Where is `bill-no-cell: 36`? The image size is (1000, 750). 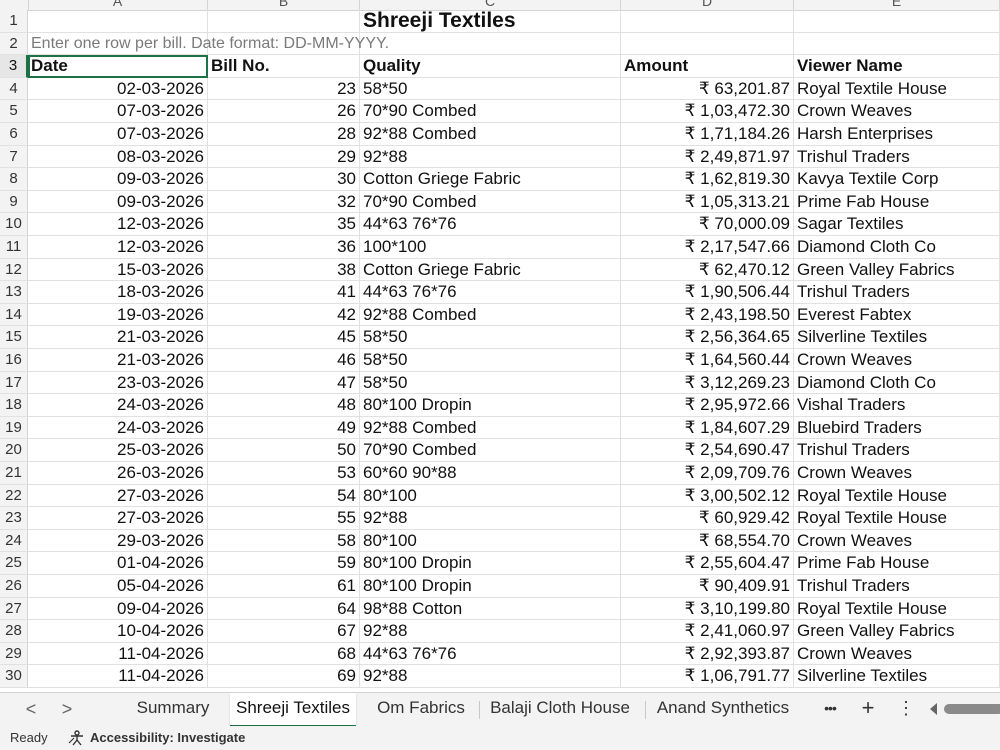 bill-no-cell: 36 is located at coordinates (284, 247).